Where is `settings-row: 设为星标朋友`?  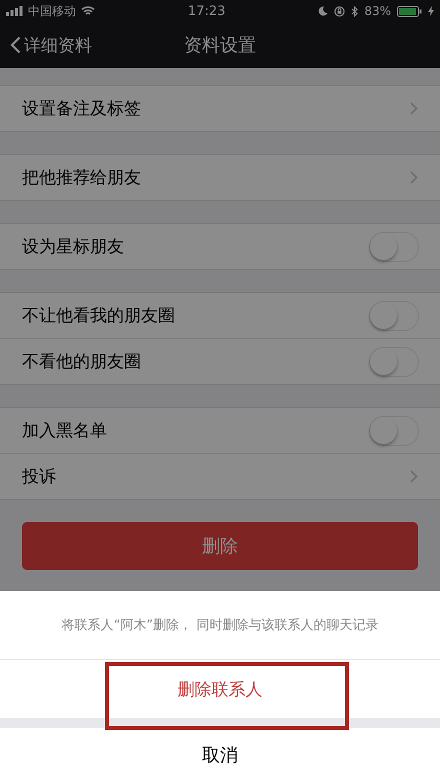 settings-row: 设为星标朋友 is located at coordinates (220, 246).